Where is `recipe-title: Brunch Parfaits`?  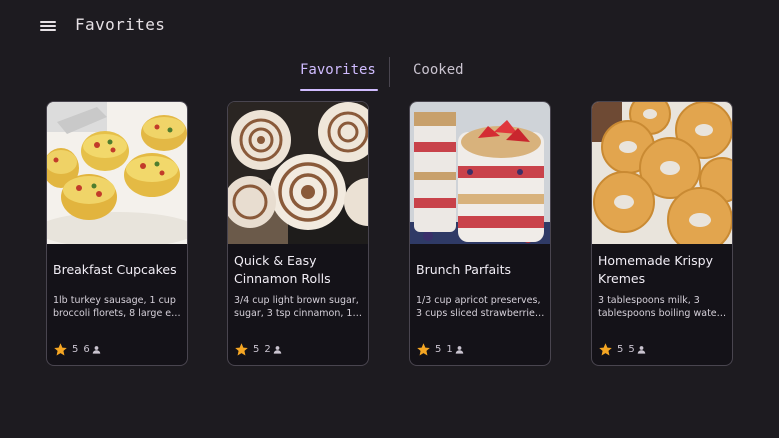 recipe-title: Brunch Parfaits is located at coordinates (464, 269).